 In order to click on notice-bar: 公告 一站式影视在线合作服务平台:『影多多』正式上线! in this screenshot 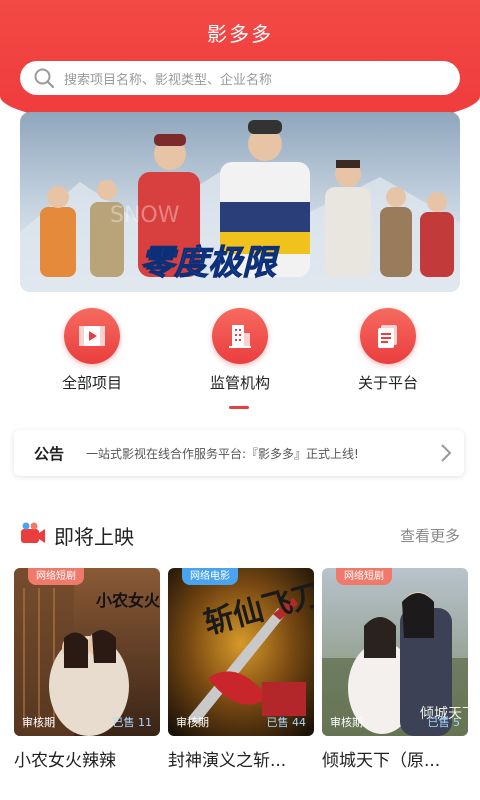, I will do `click(239, 453)`.